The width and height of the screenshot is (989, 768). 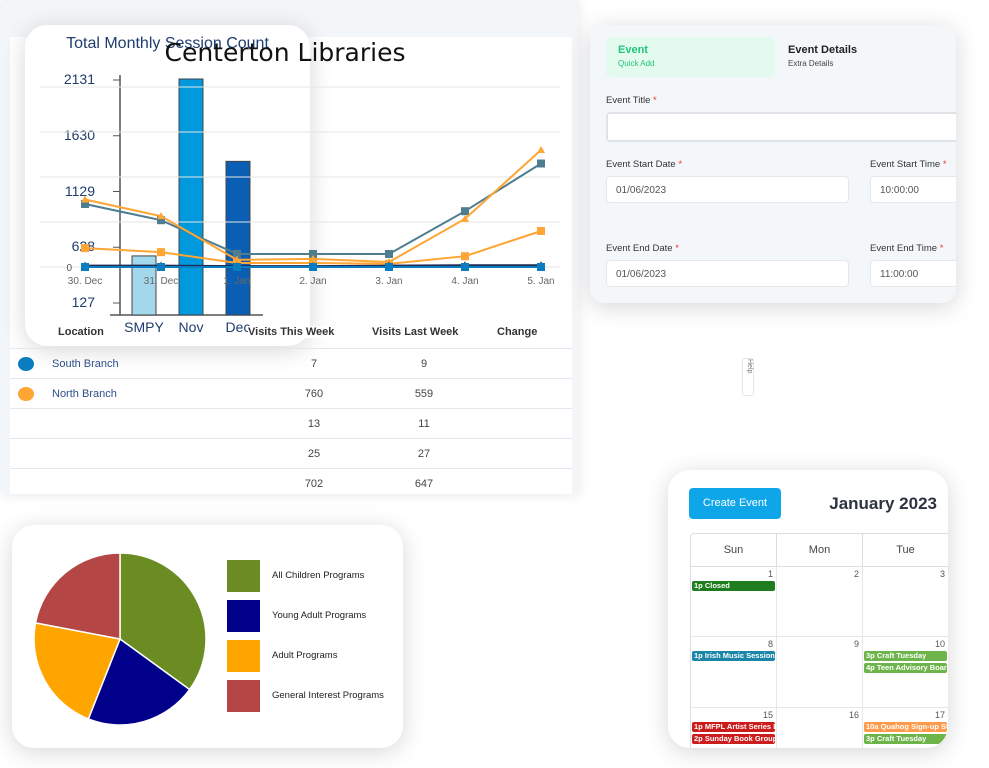 I want to click on table-row: North Branch 760 559, so click(x=291, y=393).